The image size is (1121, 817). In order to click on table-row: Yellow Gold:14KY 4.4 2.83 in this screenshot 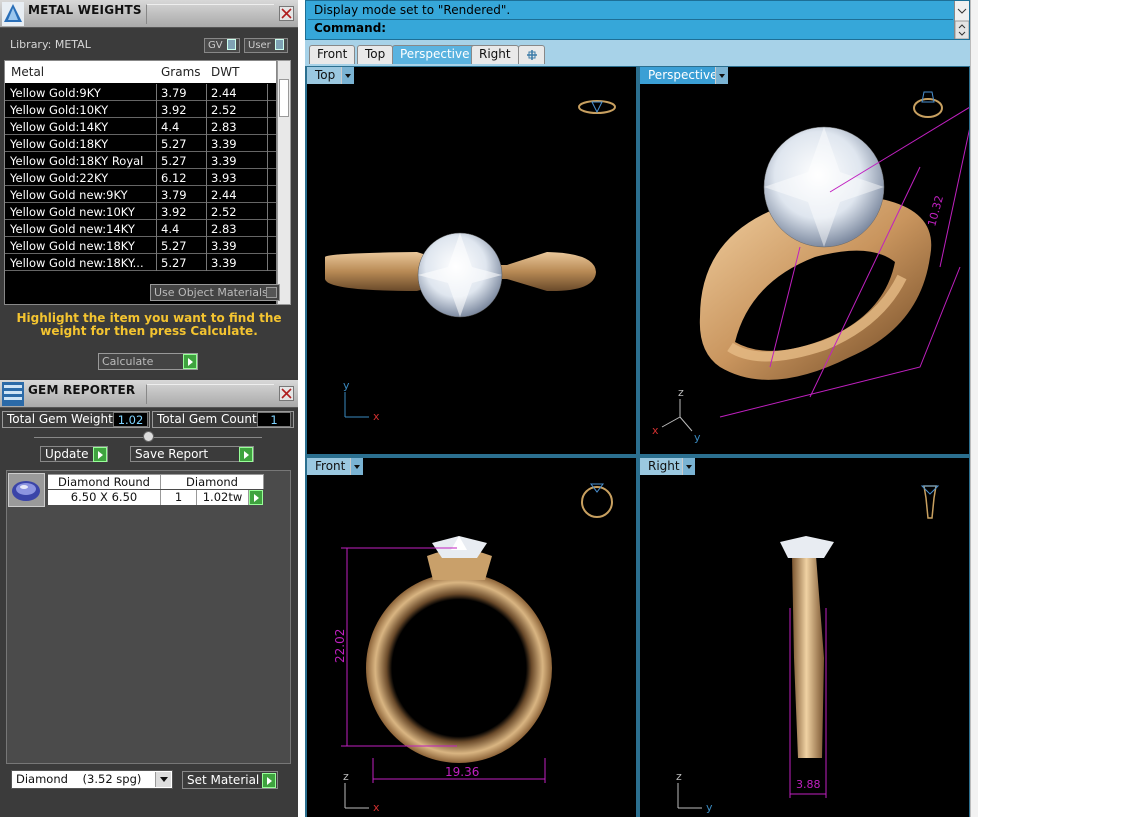, I will do `click(140, 126)`.